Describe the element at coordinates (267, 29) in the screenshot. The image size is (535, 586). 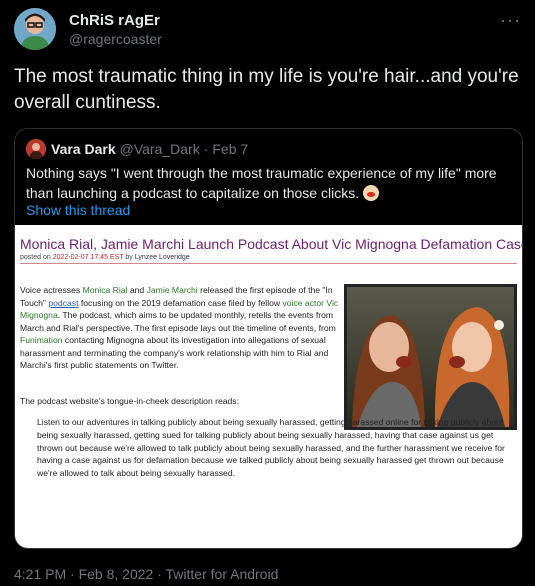
I see `tweet-header: ChRiS rAgEr @ragercoaster ···` at that location.